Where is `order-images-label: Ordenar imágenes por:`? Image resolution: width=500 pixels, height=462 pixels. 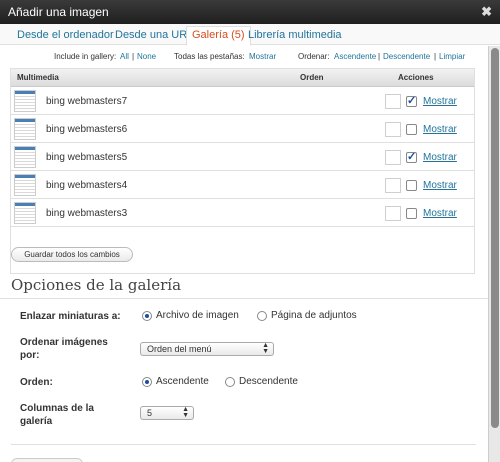
order-images-label: Ordenar imágenes por: is located at coordinates (64, 349).